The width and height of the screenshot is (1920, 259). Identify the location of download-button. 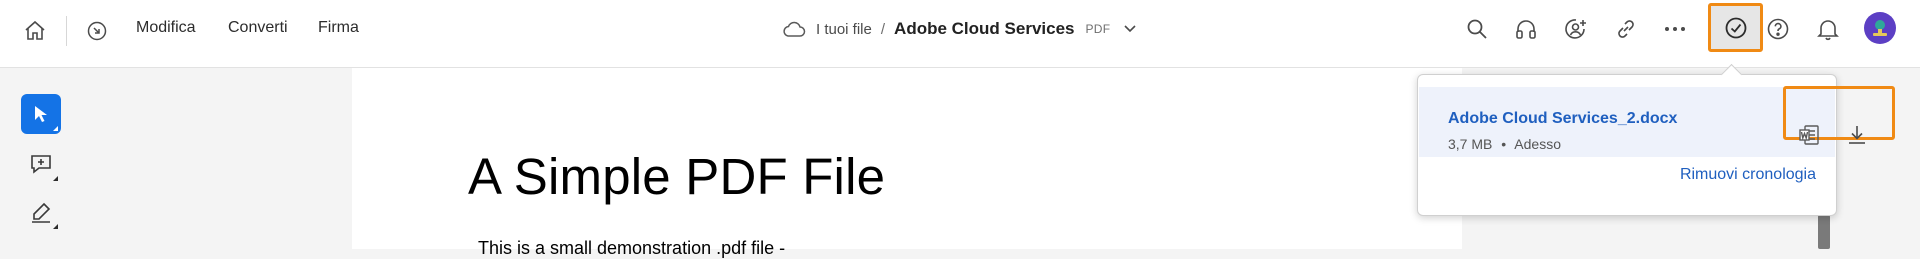
(1857, 135).